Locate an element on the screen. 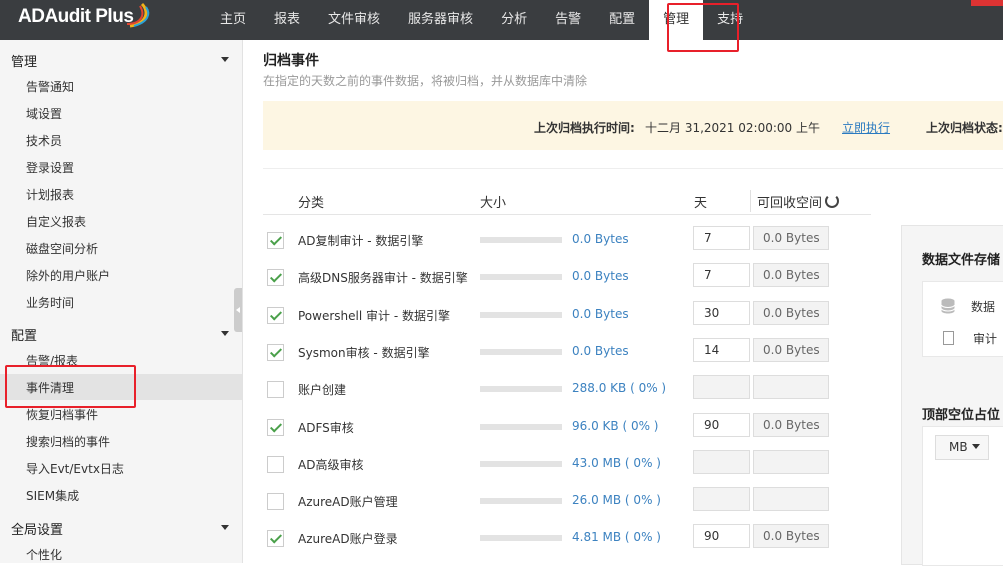 The image size is (1003, 567). sidebar-item: 磁盘空间分析 is located at coordinates (121, 248).